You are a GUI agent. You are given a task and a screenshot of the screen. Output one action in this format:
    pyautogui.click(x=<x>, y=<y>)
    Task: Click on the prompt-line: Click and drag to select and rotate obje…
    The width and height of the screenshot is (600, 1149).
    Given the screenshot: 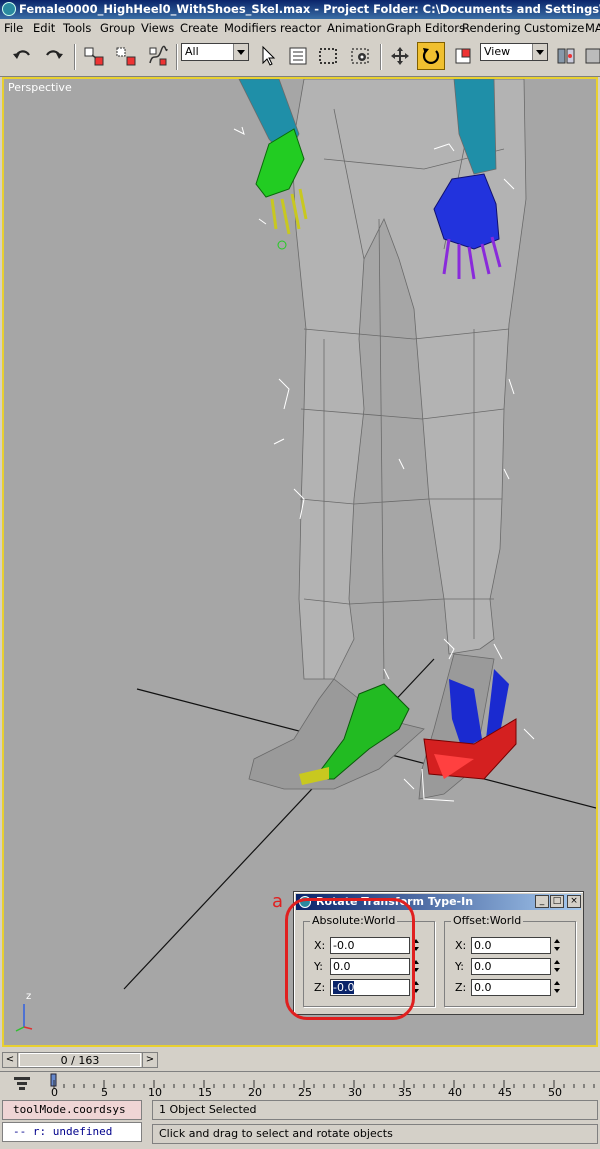 What is the action you would take?
    pyautogui.click(x=375, y=1134)
    